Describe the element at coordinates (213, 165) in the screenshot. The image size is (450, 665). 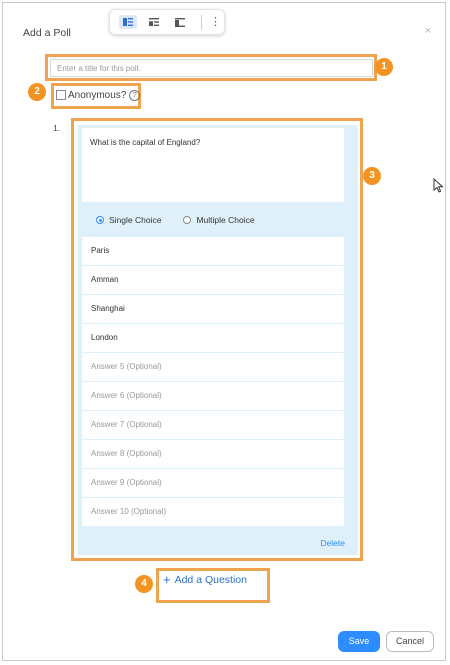
I see `question-text-input: What is the capital of England?` at that location.